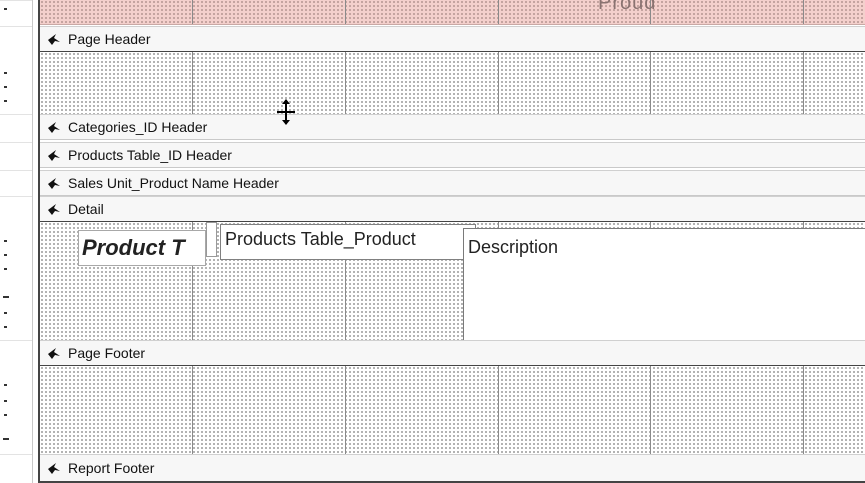 The width and height of the screenshot is (865, 483). I want to click on band-label: Detail, so click(86, 209).